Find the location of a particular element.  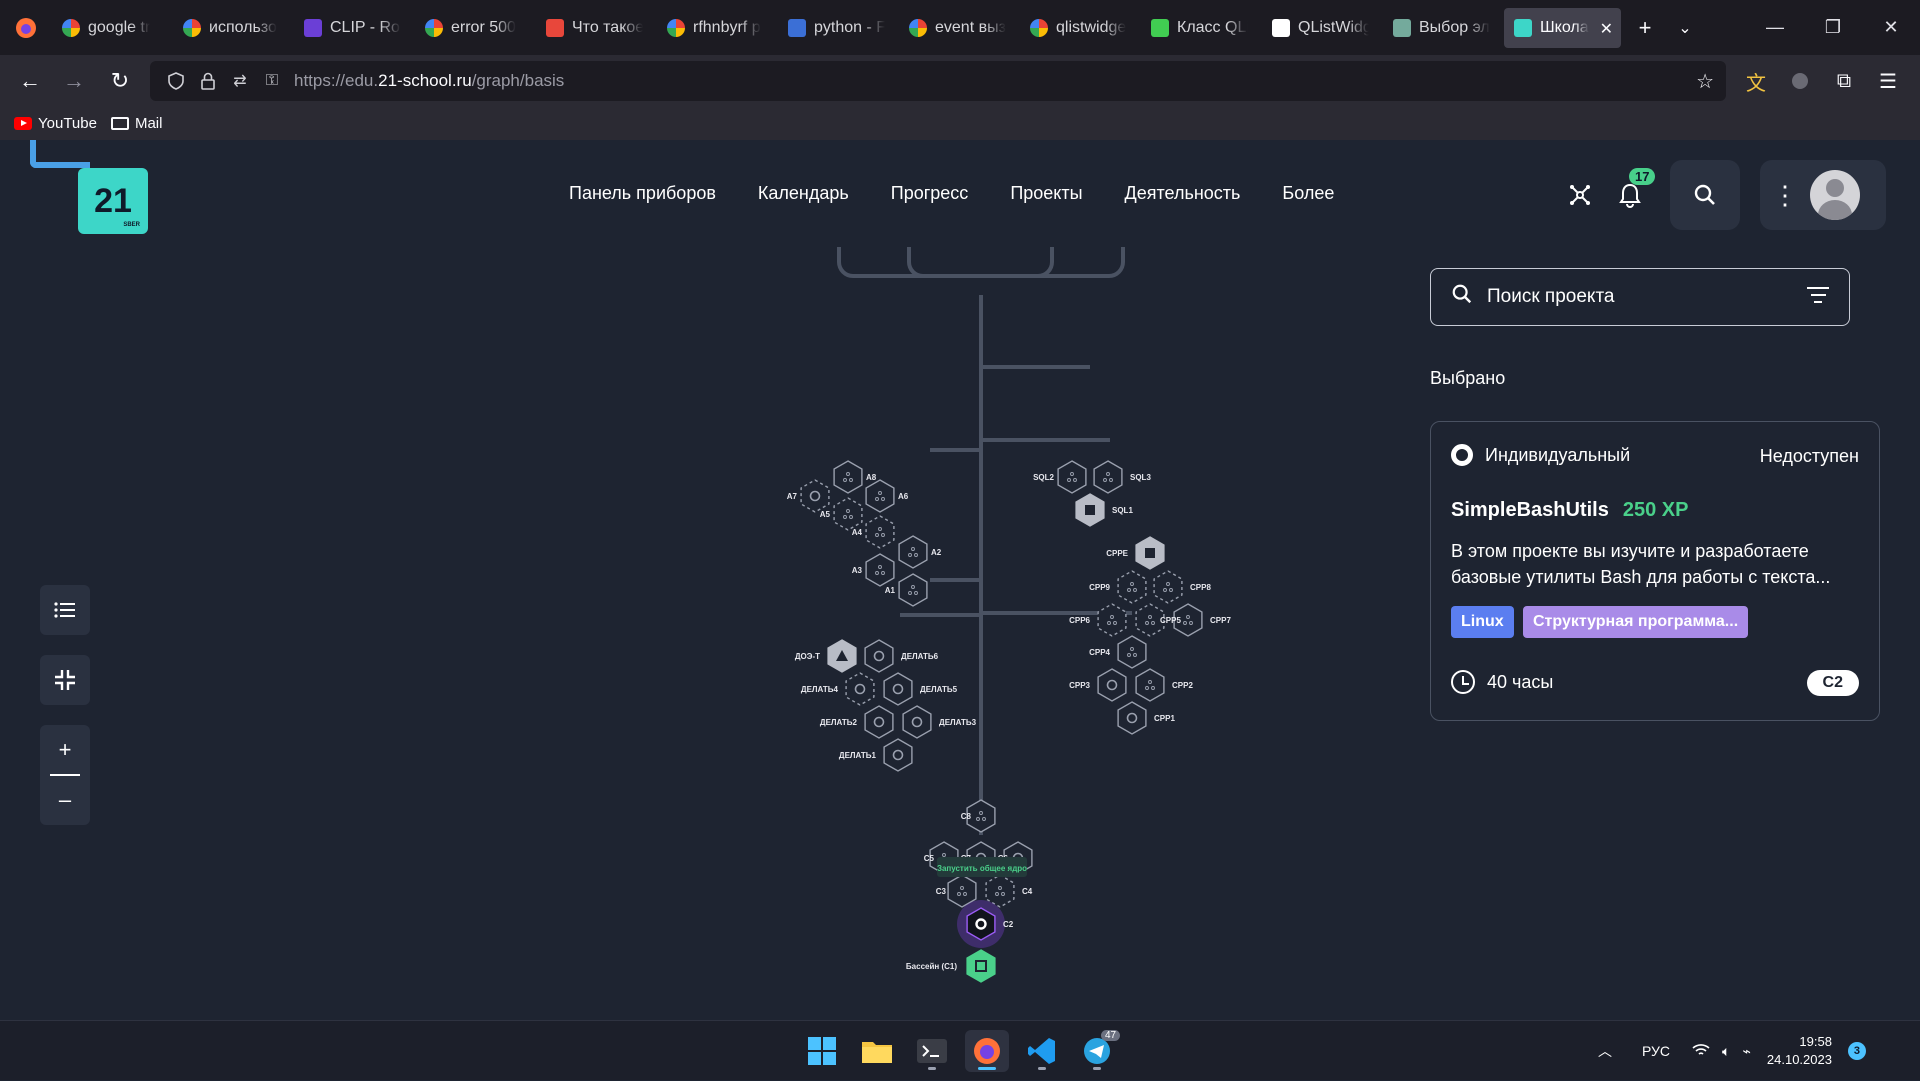

start-core-button: Запустить общее ядро is located at coordinates (982, 867).